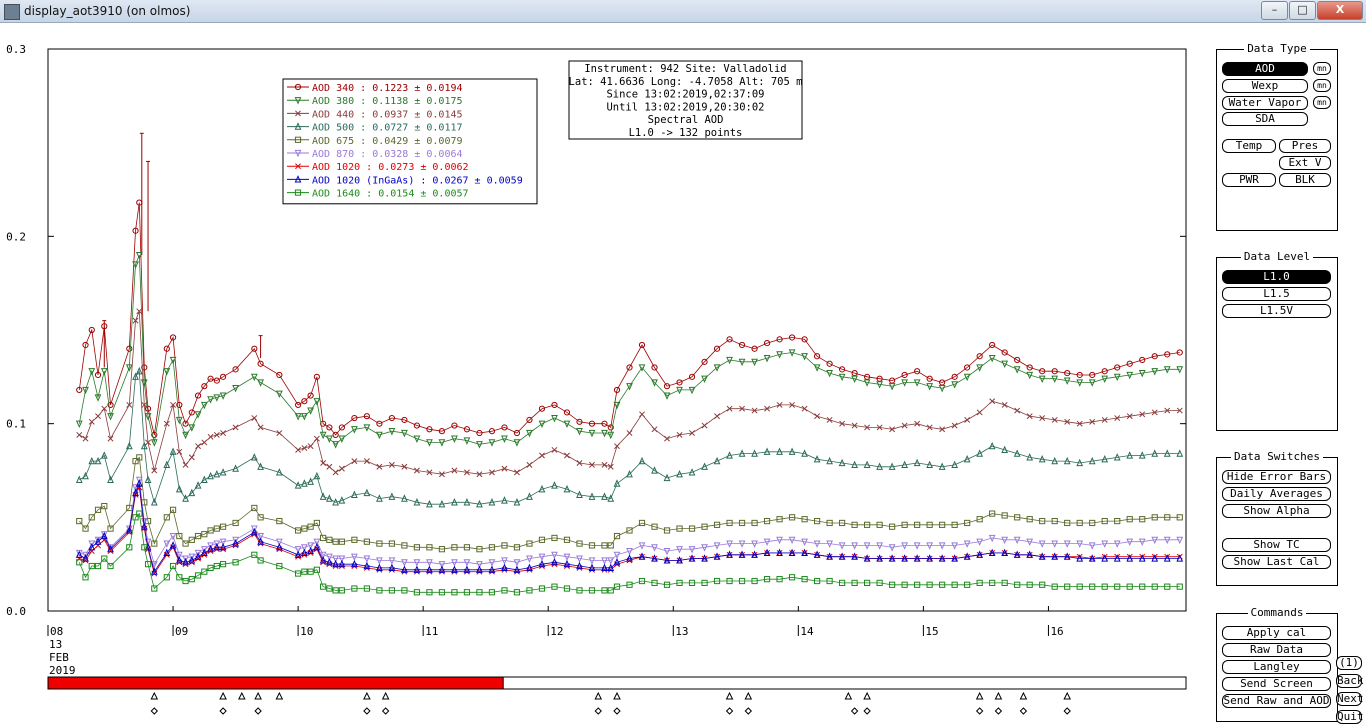  What do you see at coordinates (1276, 545) in the screenshot?
I see `show-tc-button: Show TC` at bounding box center [1276, 545].